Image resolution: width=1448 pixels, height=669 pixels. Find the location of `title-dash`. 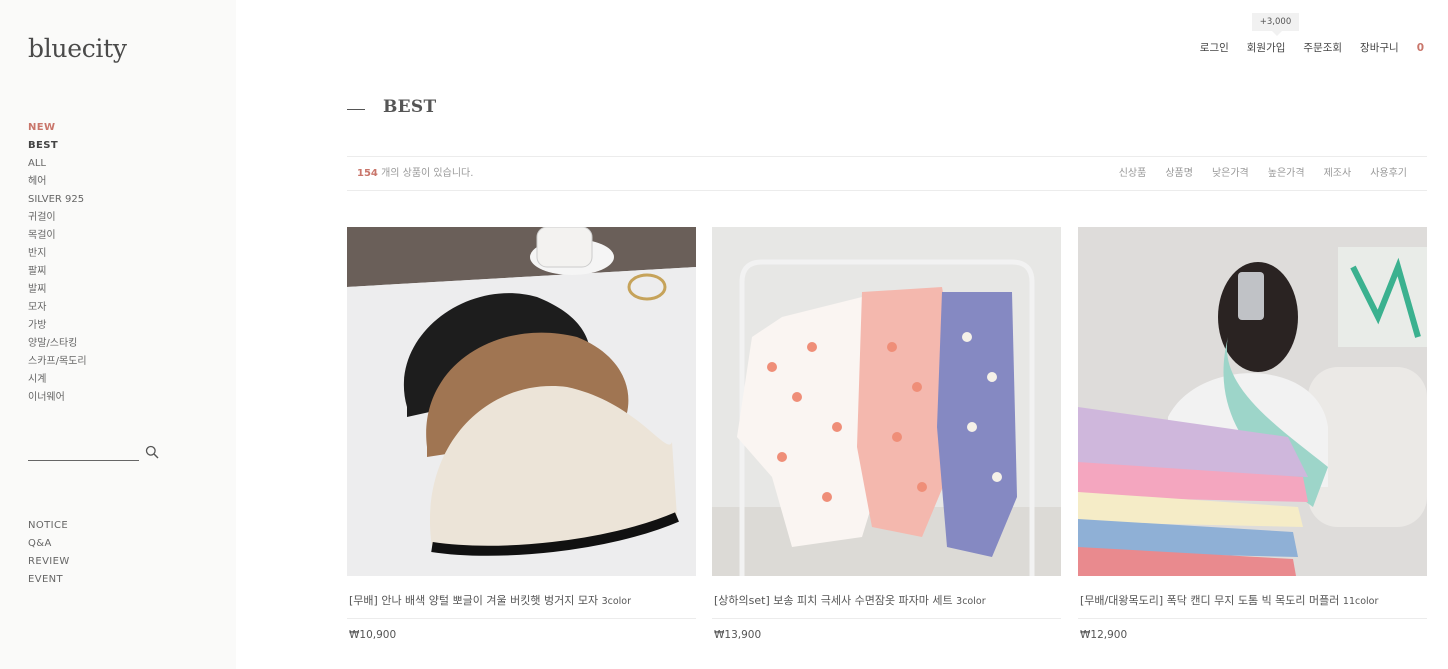

title-dash is located at coordinates (356, 109).